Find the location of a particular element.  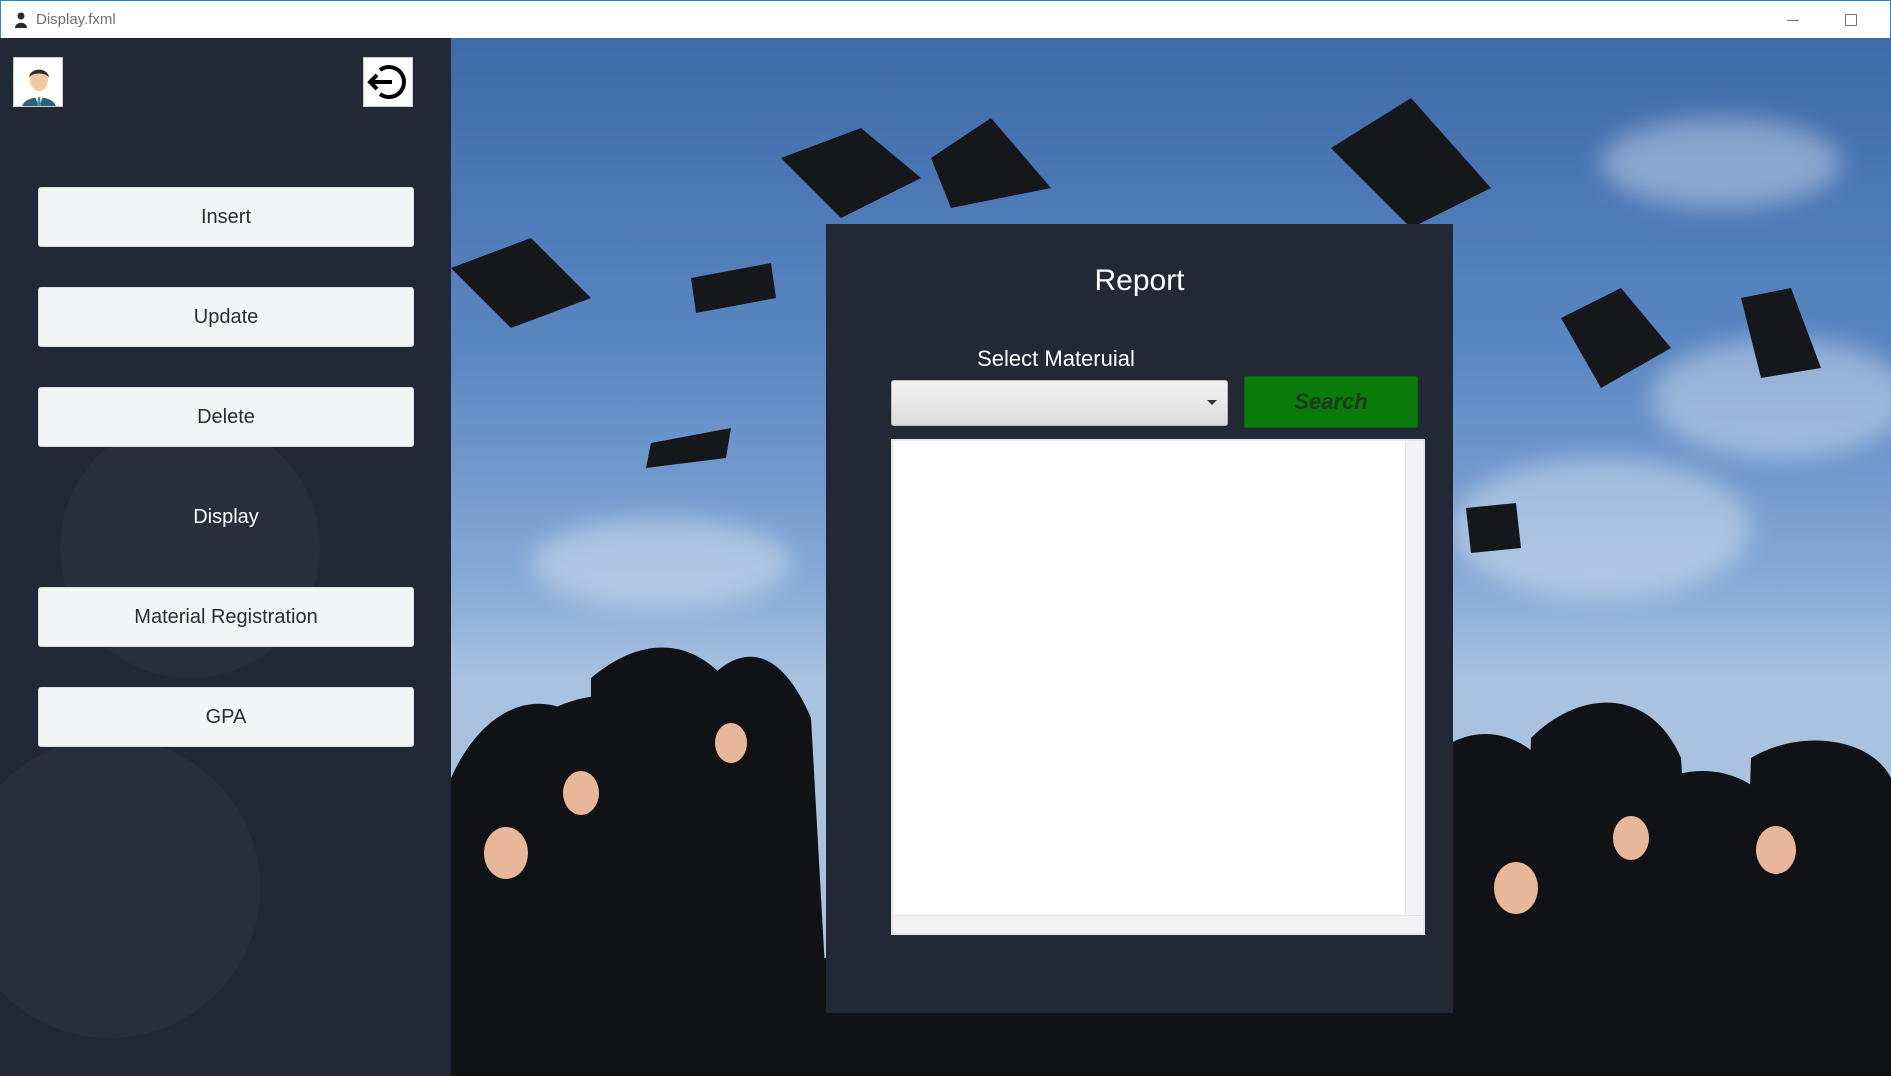

avatar is located at coordinates (38, 82).